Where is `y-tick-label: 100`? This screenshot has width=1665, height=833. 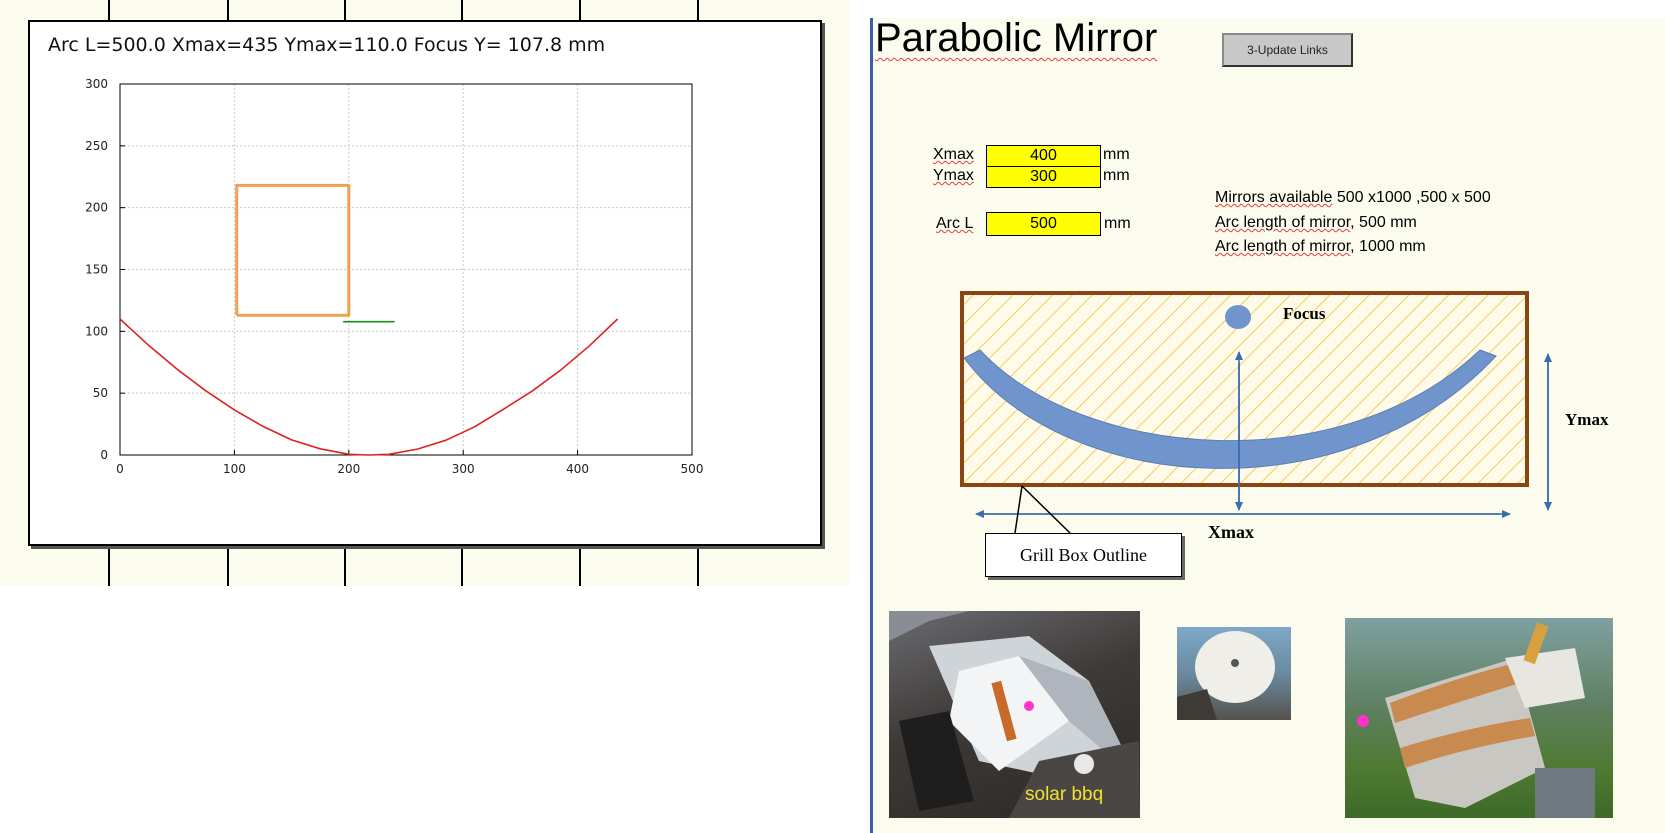
y-tick-label: 100 is located at coordinates (96, 331).